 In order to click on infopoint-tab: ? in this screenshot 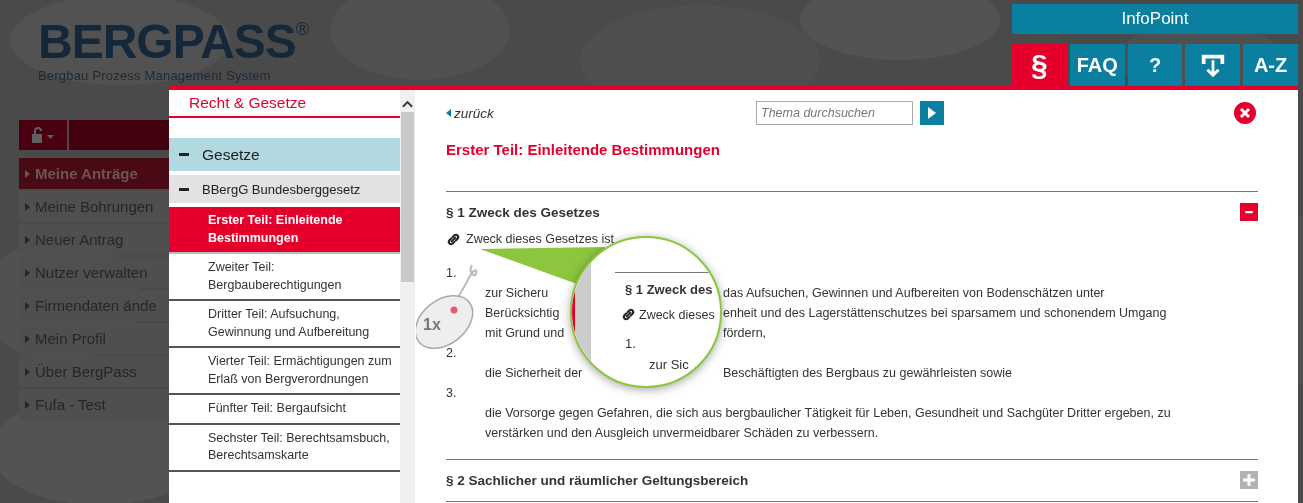, I will do `click(1155, 65)`.